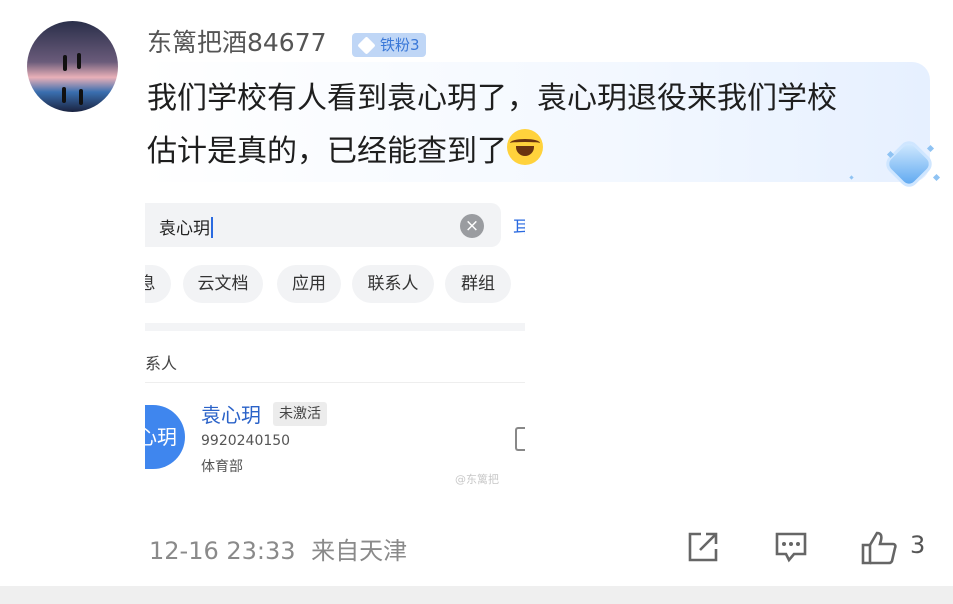  Describe the element at coordinates (184, 229) in the screenshot. I see `search-value-text: 袁心玥` at that location.